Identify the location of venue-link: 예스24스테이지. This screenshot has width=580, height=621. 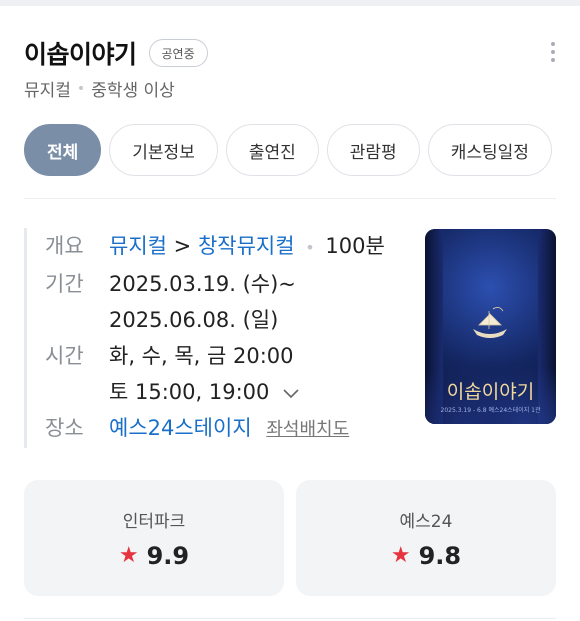
(180, 428).